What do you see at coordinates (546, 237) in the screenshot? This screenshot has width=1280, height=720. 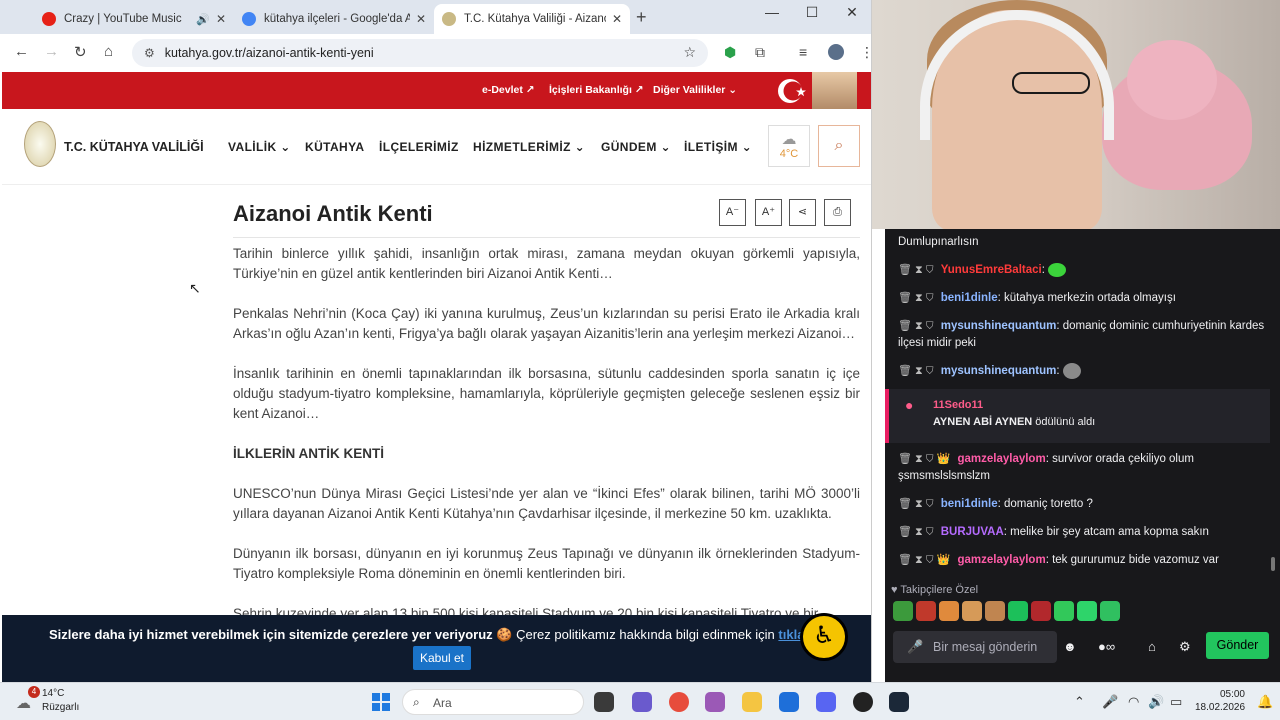 I see `title-divider` at bounding box center [546, 237].